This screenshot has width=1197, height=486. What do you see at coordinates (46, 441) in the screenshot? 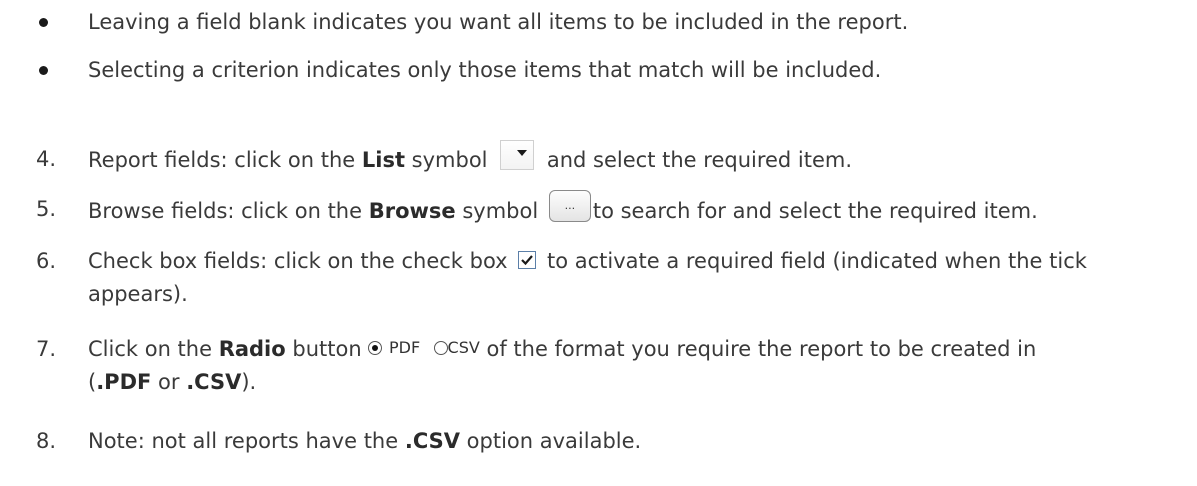
I see `step-number: 8.` at bounding box center [46, 441].